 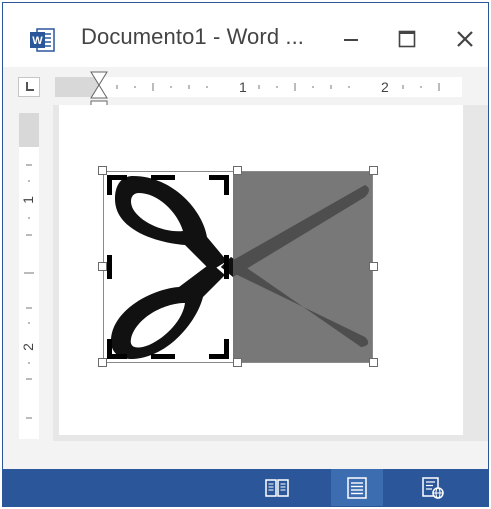 I want to click on maximize-button, so click(x=407, y=39).